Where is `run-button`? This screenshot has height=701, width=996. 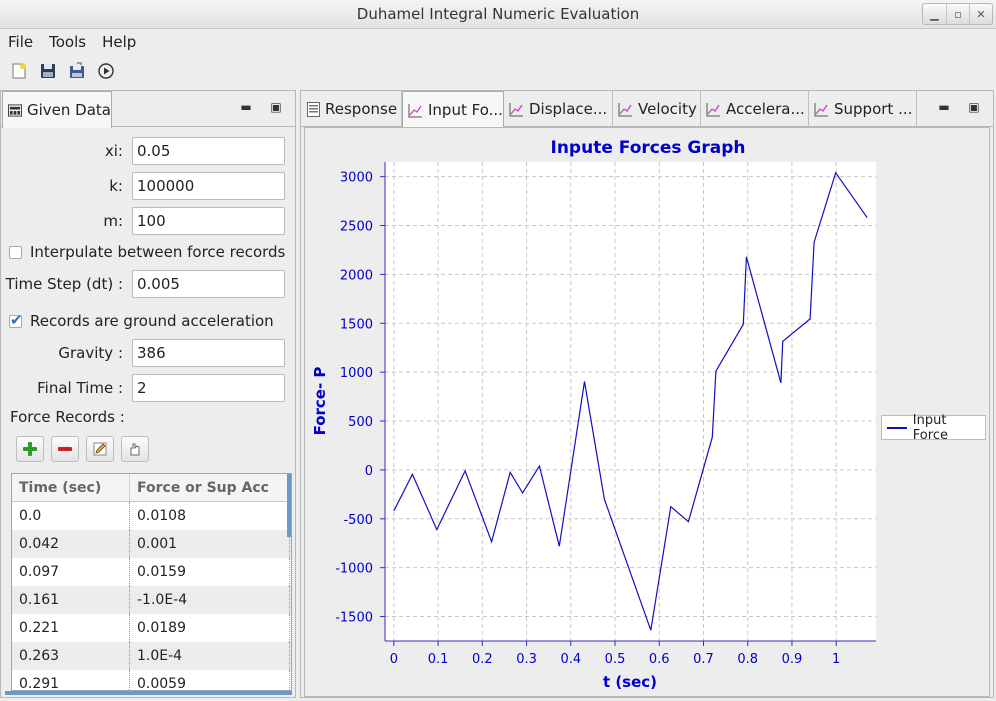
run-button is located at coordinates (106, 71).